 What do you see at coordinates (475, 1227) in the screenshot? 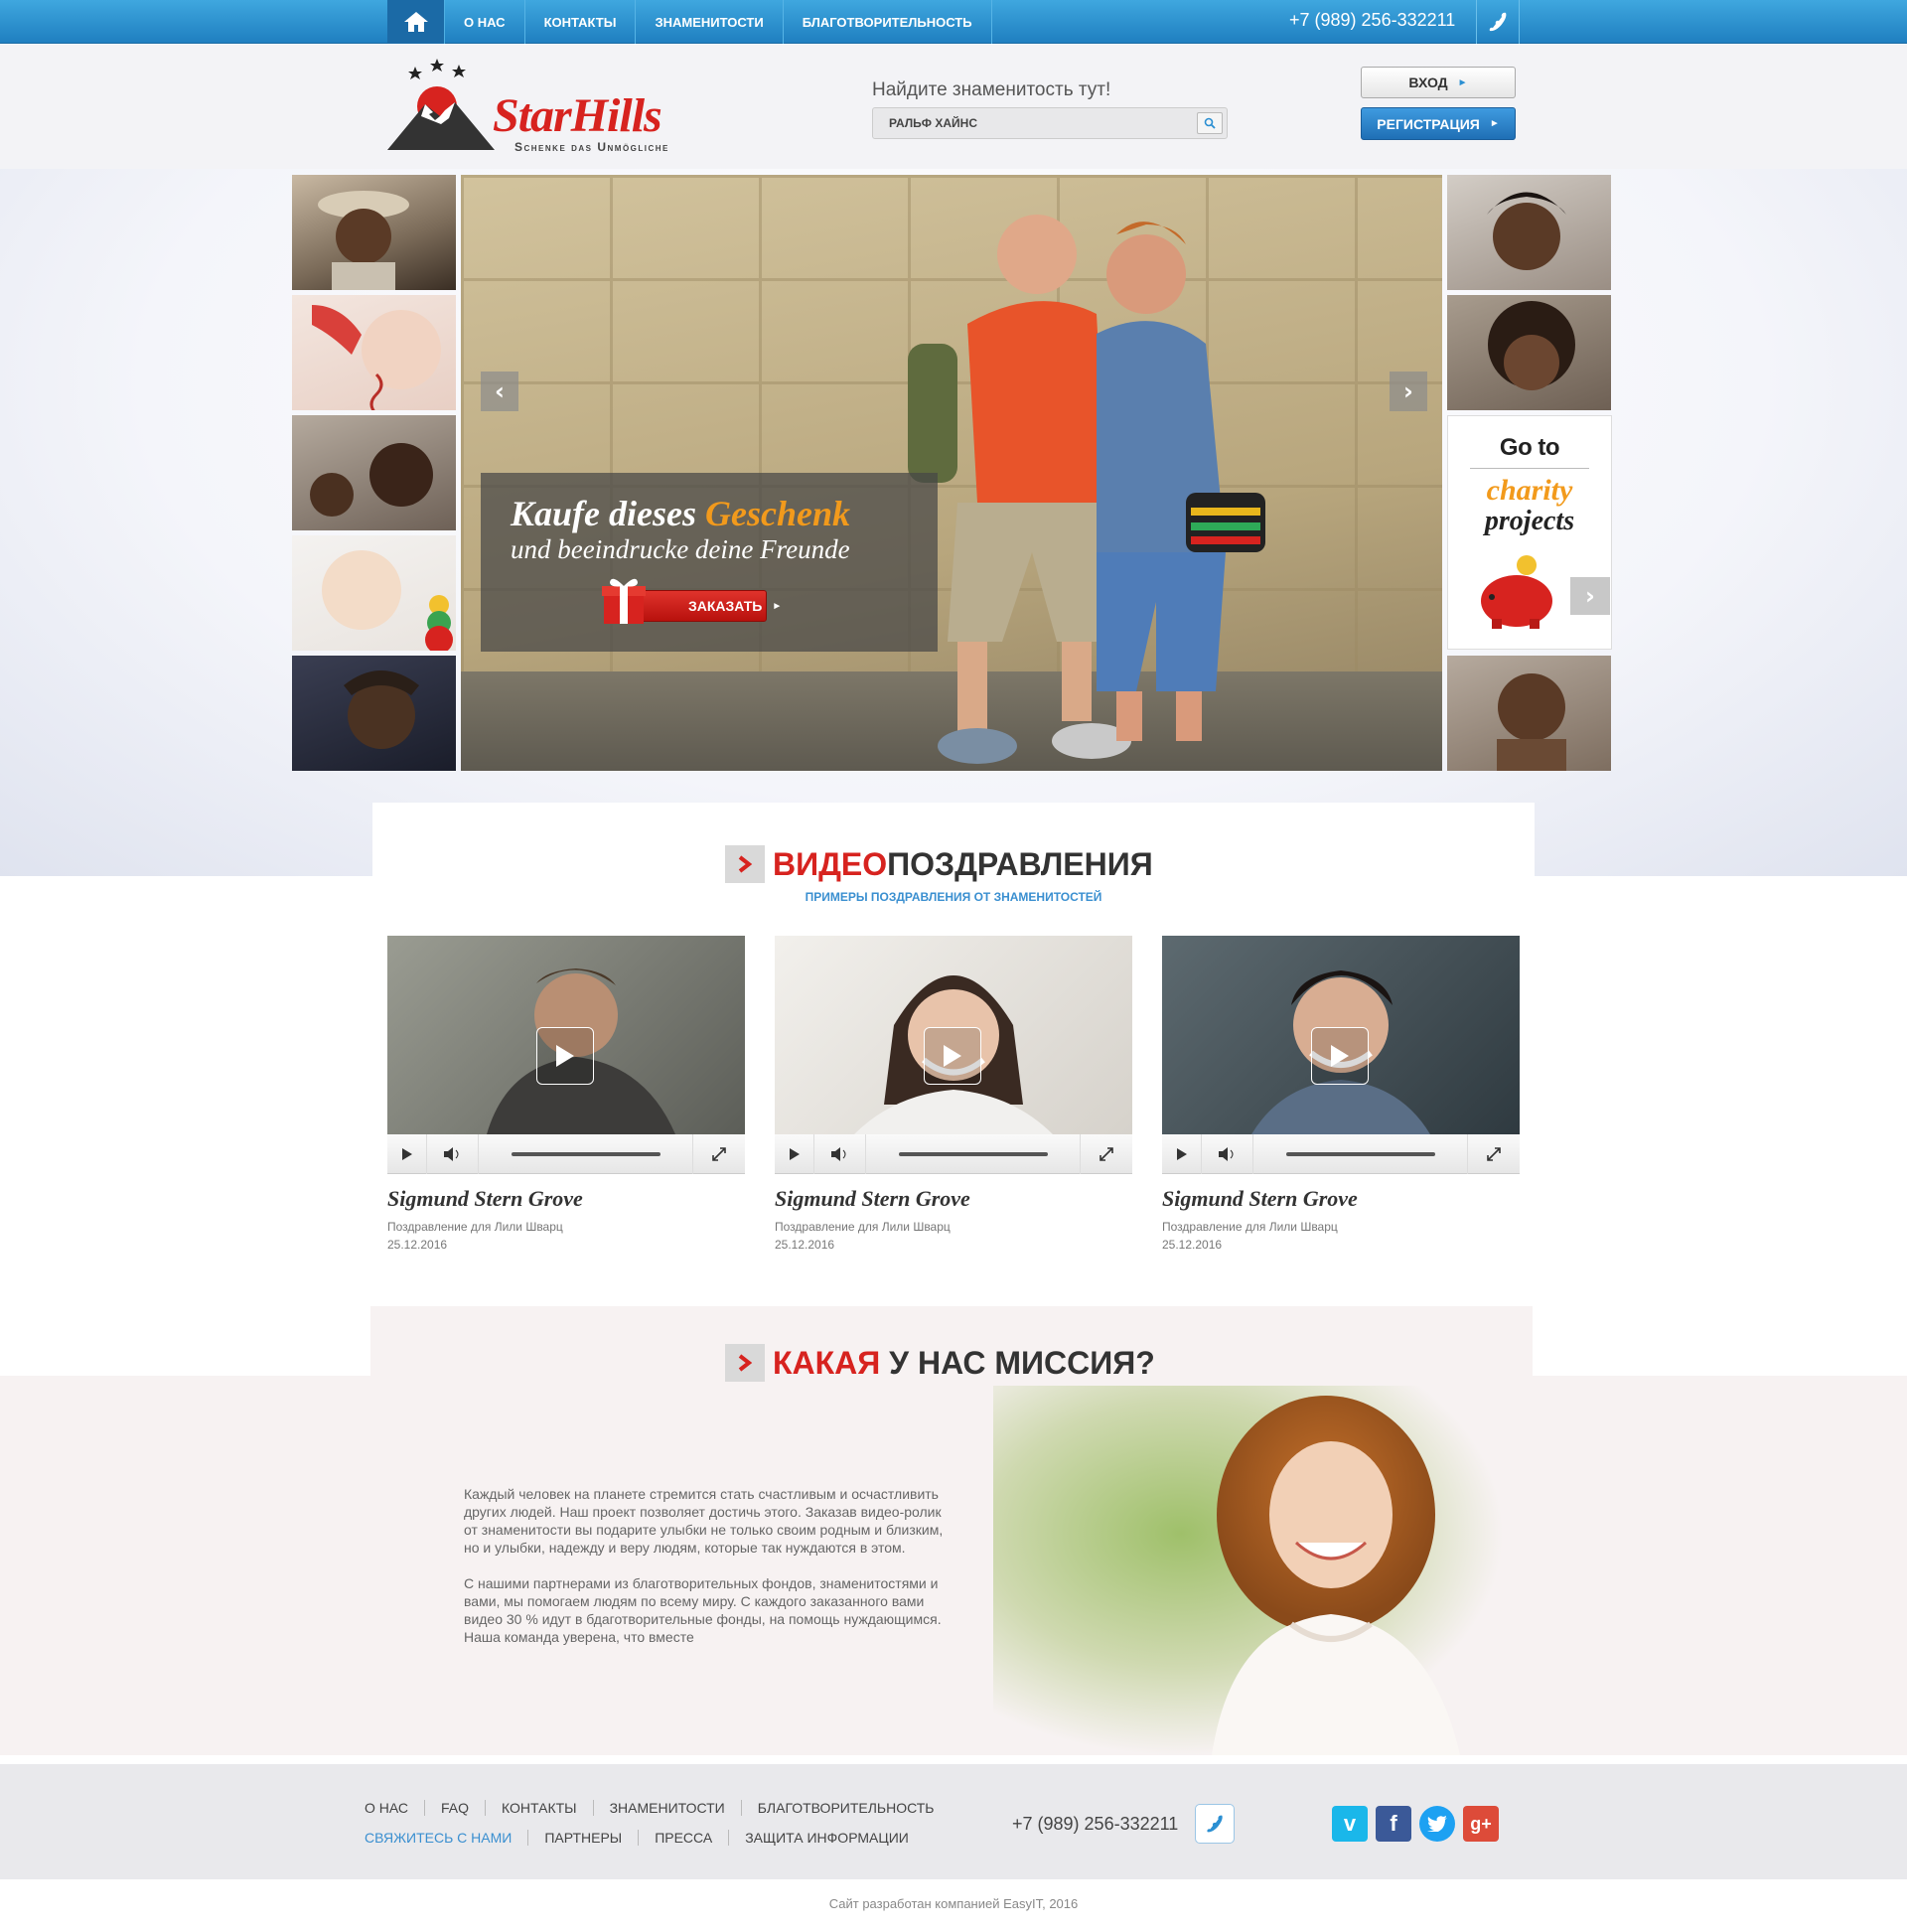
I see `video-subtitle: Поздравление для Лили Шварц` at bounding box center [475, 1227].